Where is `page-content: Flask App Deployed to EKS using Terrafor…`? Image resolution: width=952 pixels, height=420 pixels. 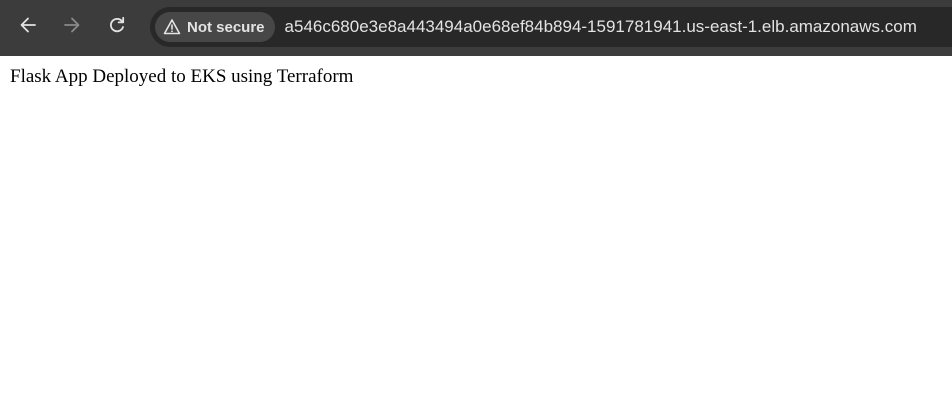
page-content: Flask App Deployed to EKS using Terrafor… is located at coordinates (476, 77).